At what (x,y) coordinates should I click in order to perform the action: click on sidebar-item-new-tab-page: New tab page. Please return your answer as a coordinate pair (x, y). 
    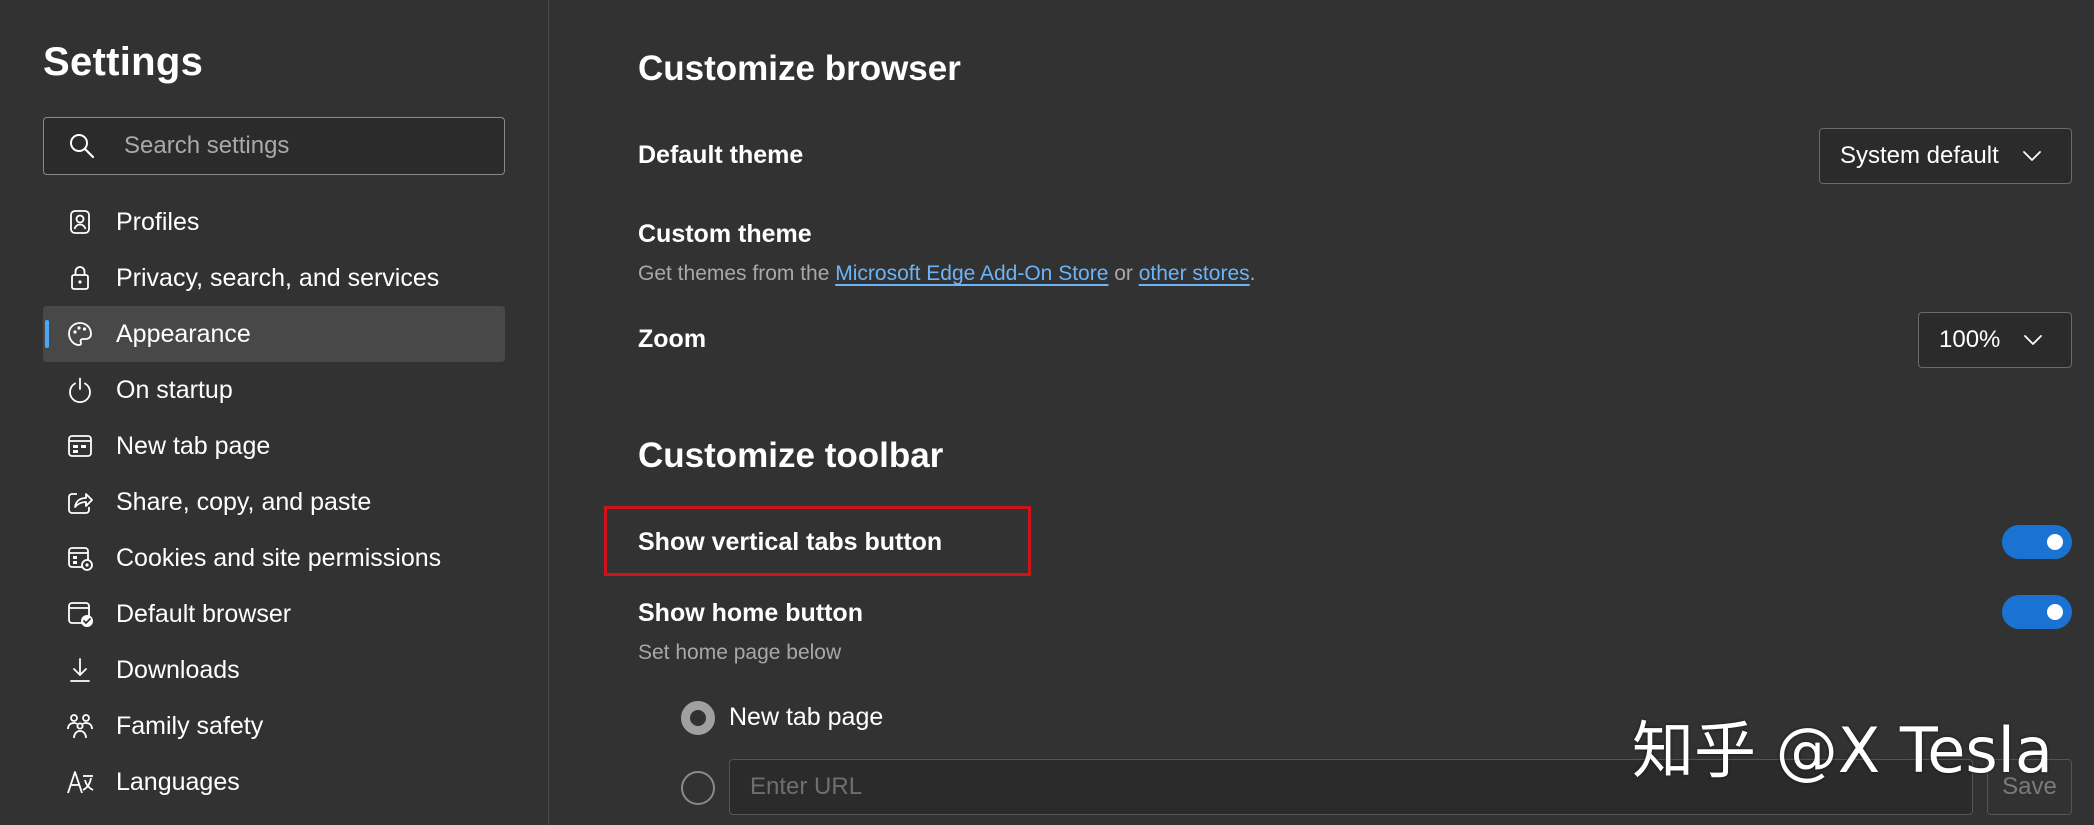
    Looking at the image, I should click on (274, 446).